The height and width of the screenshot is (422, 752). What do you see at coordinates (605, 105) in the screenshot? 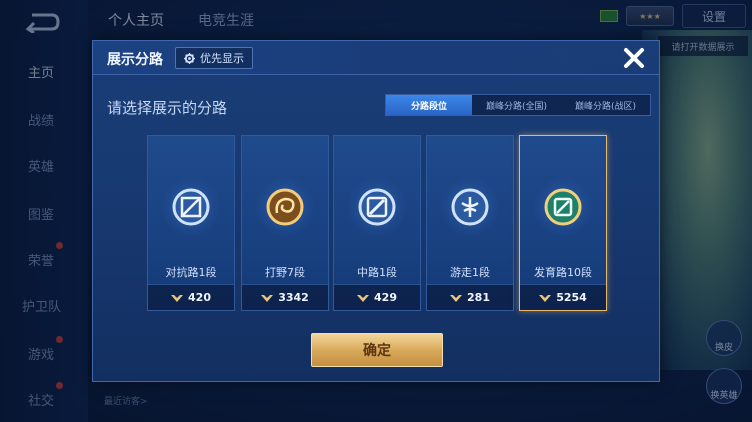
I see `tab-peak-region: 巅峰分路(战区)` at bounding box center [605, 105].